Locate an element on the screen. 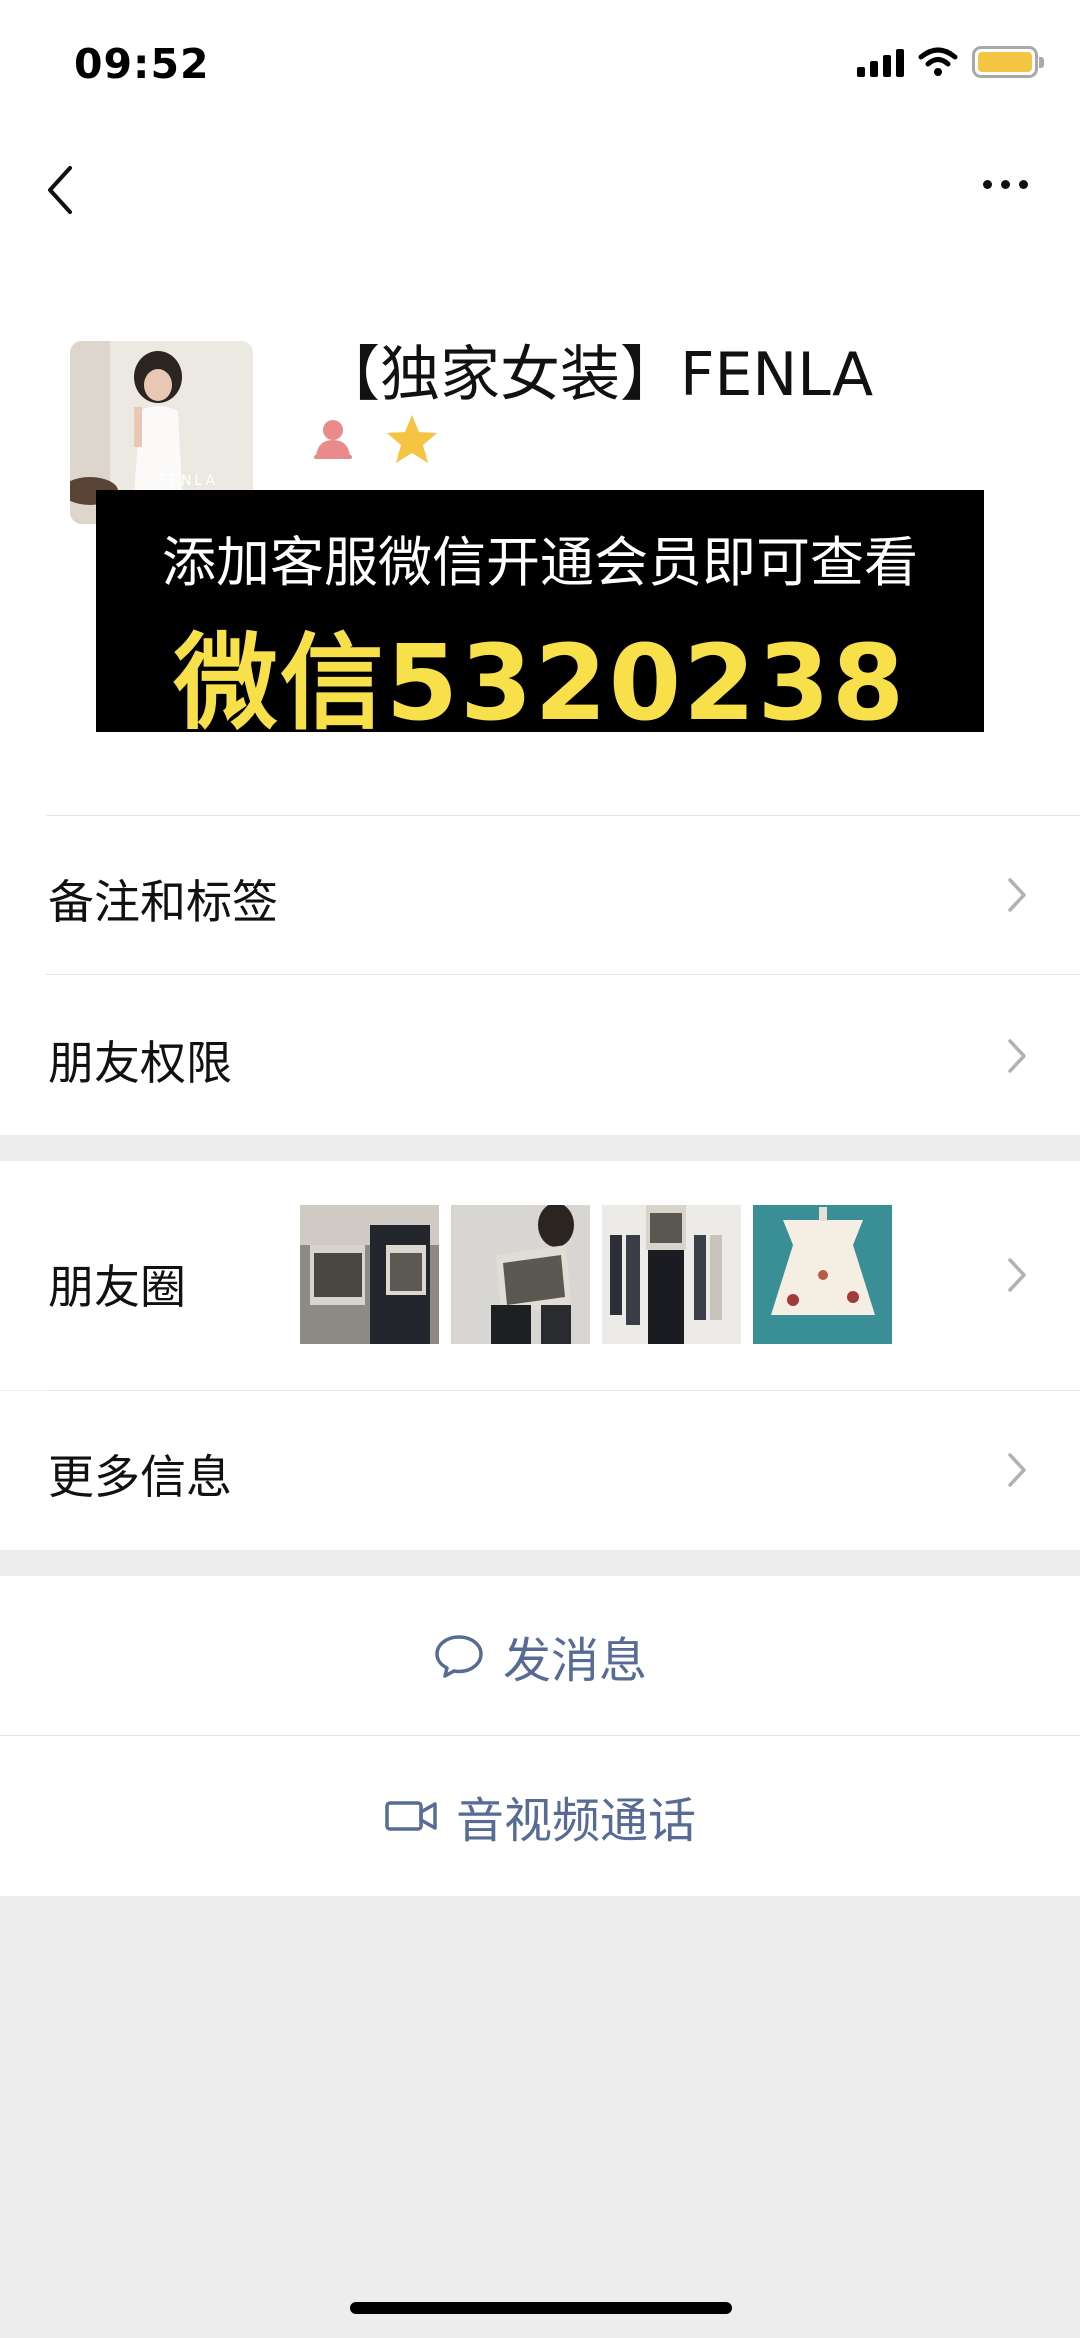  video-call-button: 音视频通话 is located at coordinates (540, 1816).